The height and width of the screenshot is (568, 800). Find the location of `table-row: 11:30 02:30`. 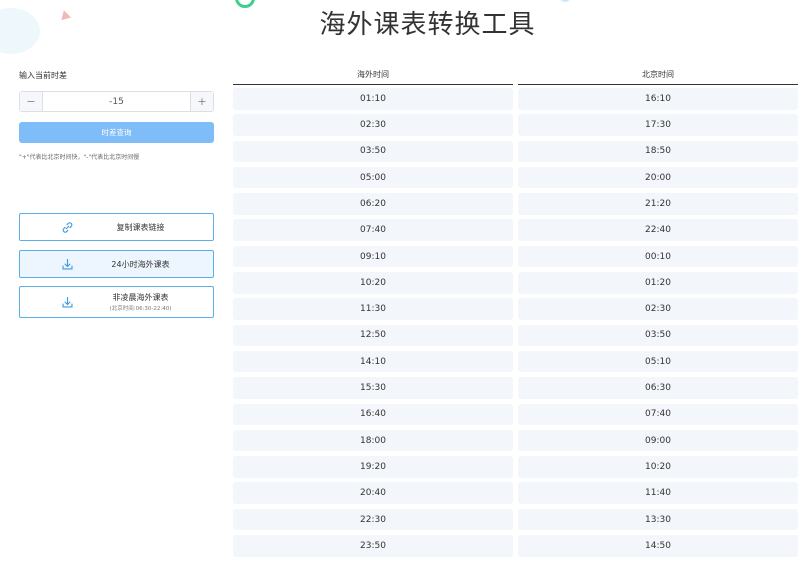

table-row: 11:30 02:30 is located at coordinates (515, 309).